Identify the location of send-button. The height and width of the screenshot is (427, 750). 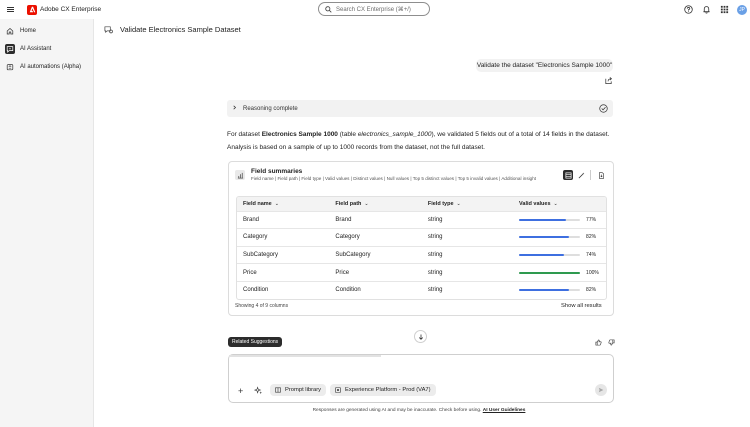
(601, 390).